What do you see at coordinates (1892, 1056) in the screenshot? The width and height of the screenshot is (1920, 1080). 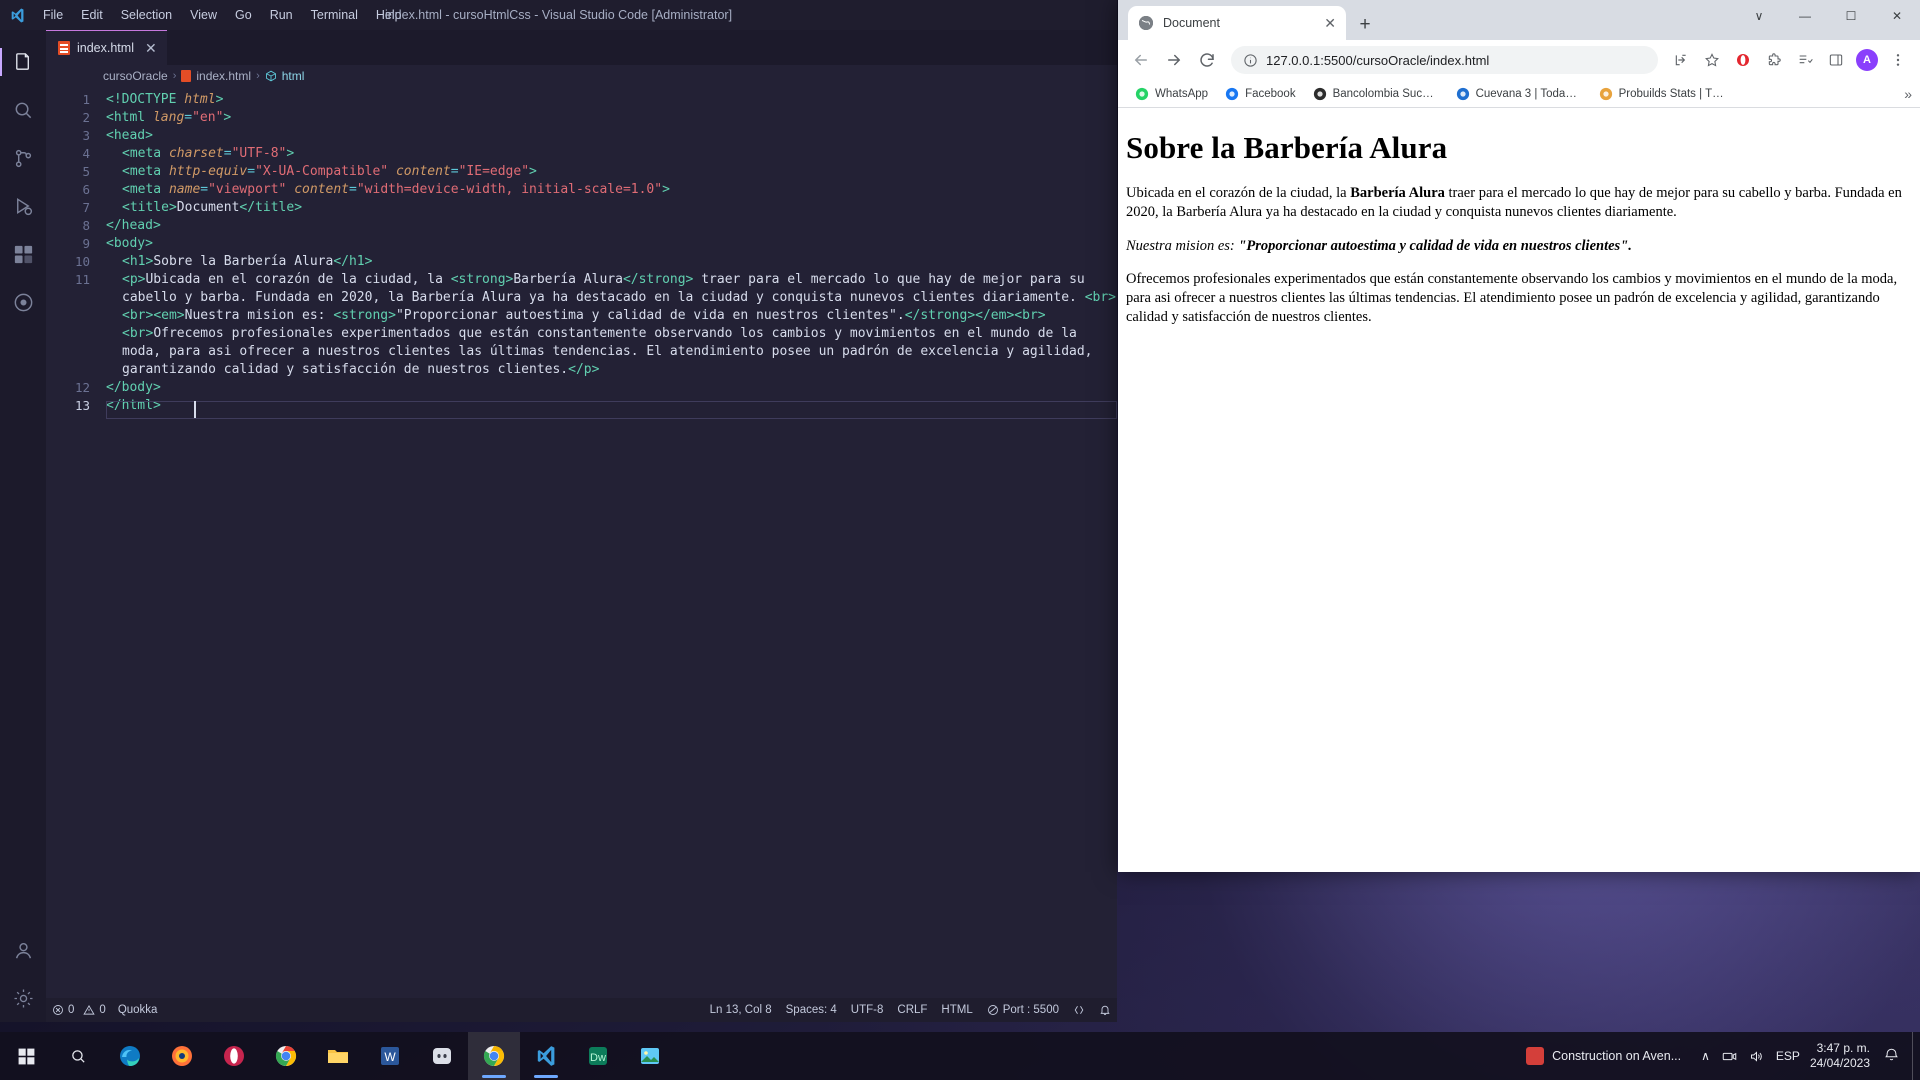 I see `notification-center-icon` at bounding box center [1892, 1056].